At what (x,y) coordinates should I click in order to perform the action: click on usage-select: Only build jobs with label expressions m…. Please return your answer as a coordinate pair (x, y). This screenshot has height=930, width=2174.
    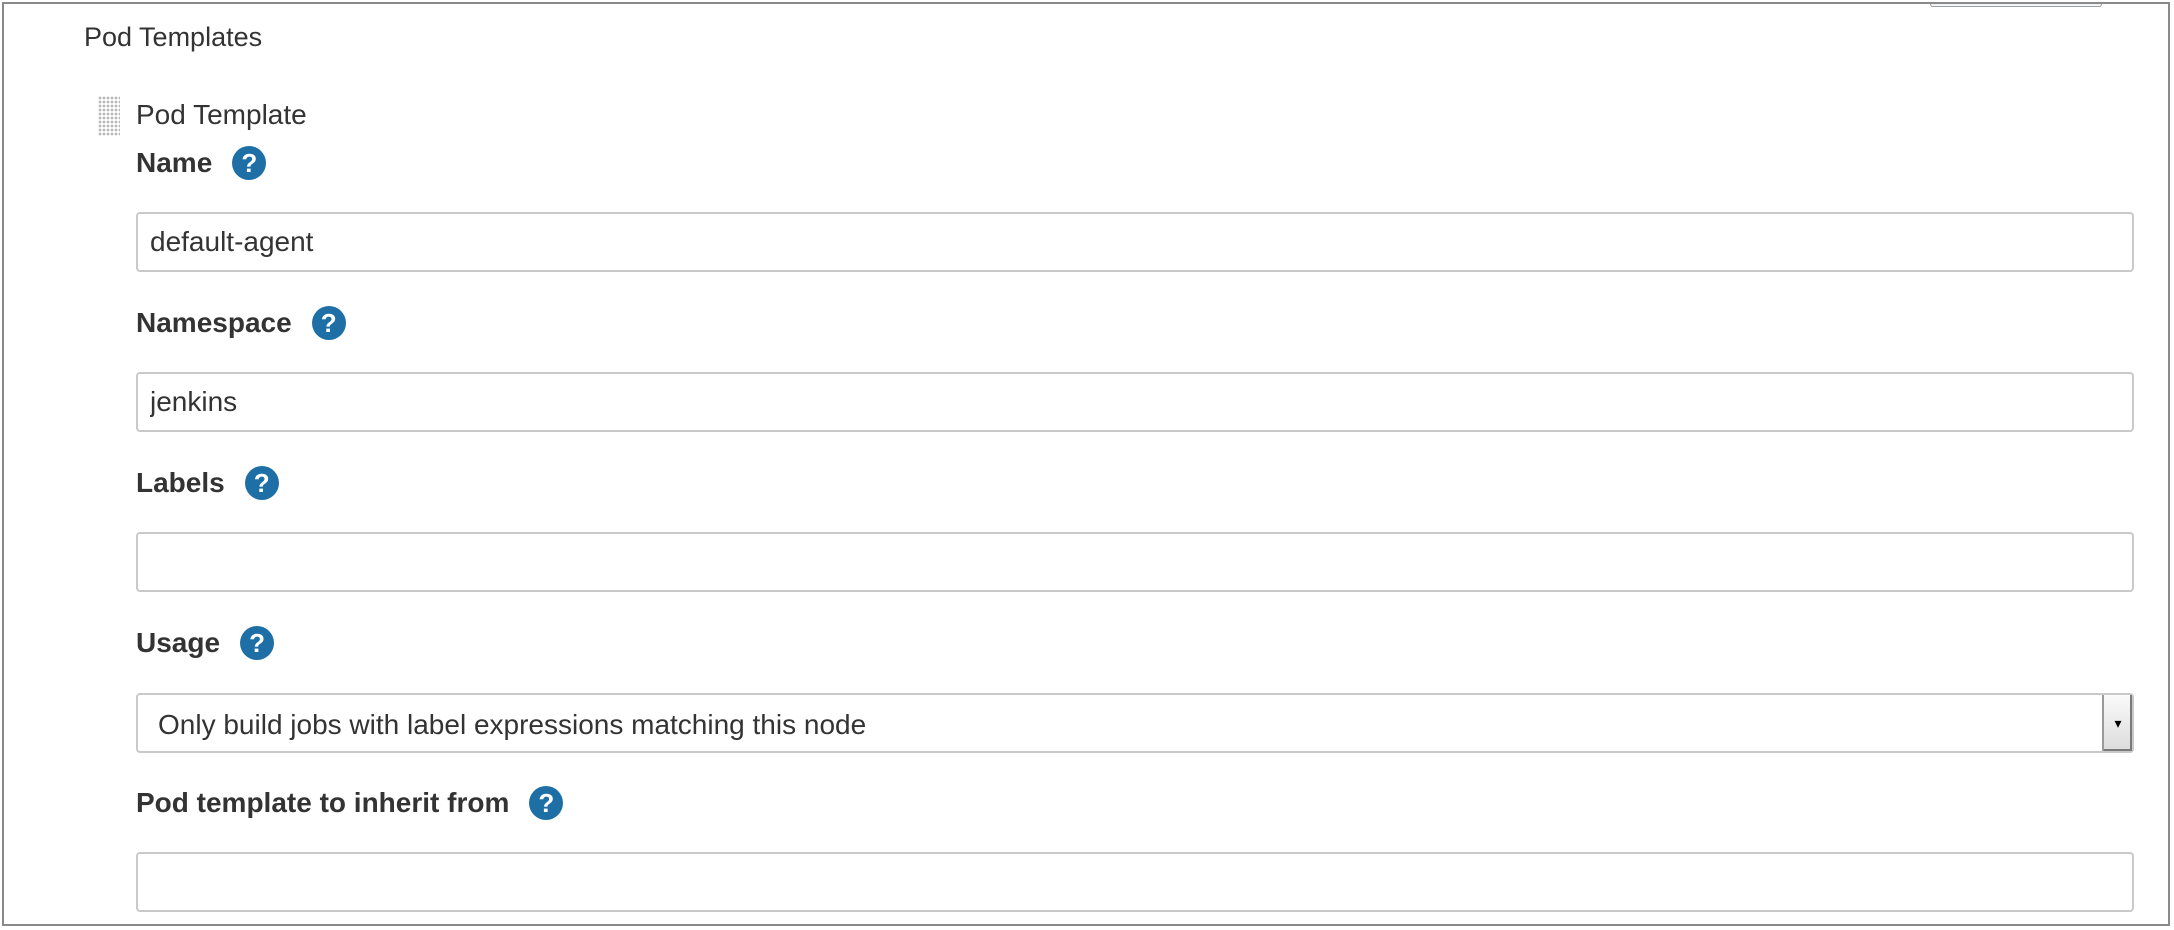
    Looking at the image, I should click on (1135, 723).